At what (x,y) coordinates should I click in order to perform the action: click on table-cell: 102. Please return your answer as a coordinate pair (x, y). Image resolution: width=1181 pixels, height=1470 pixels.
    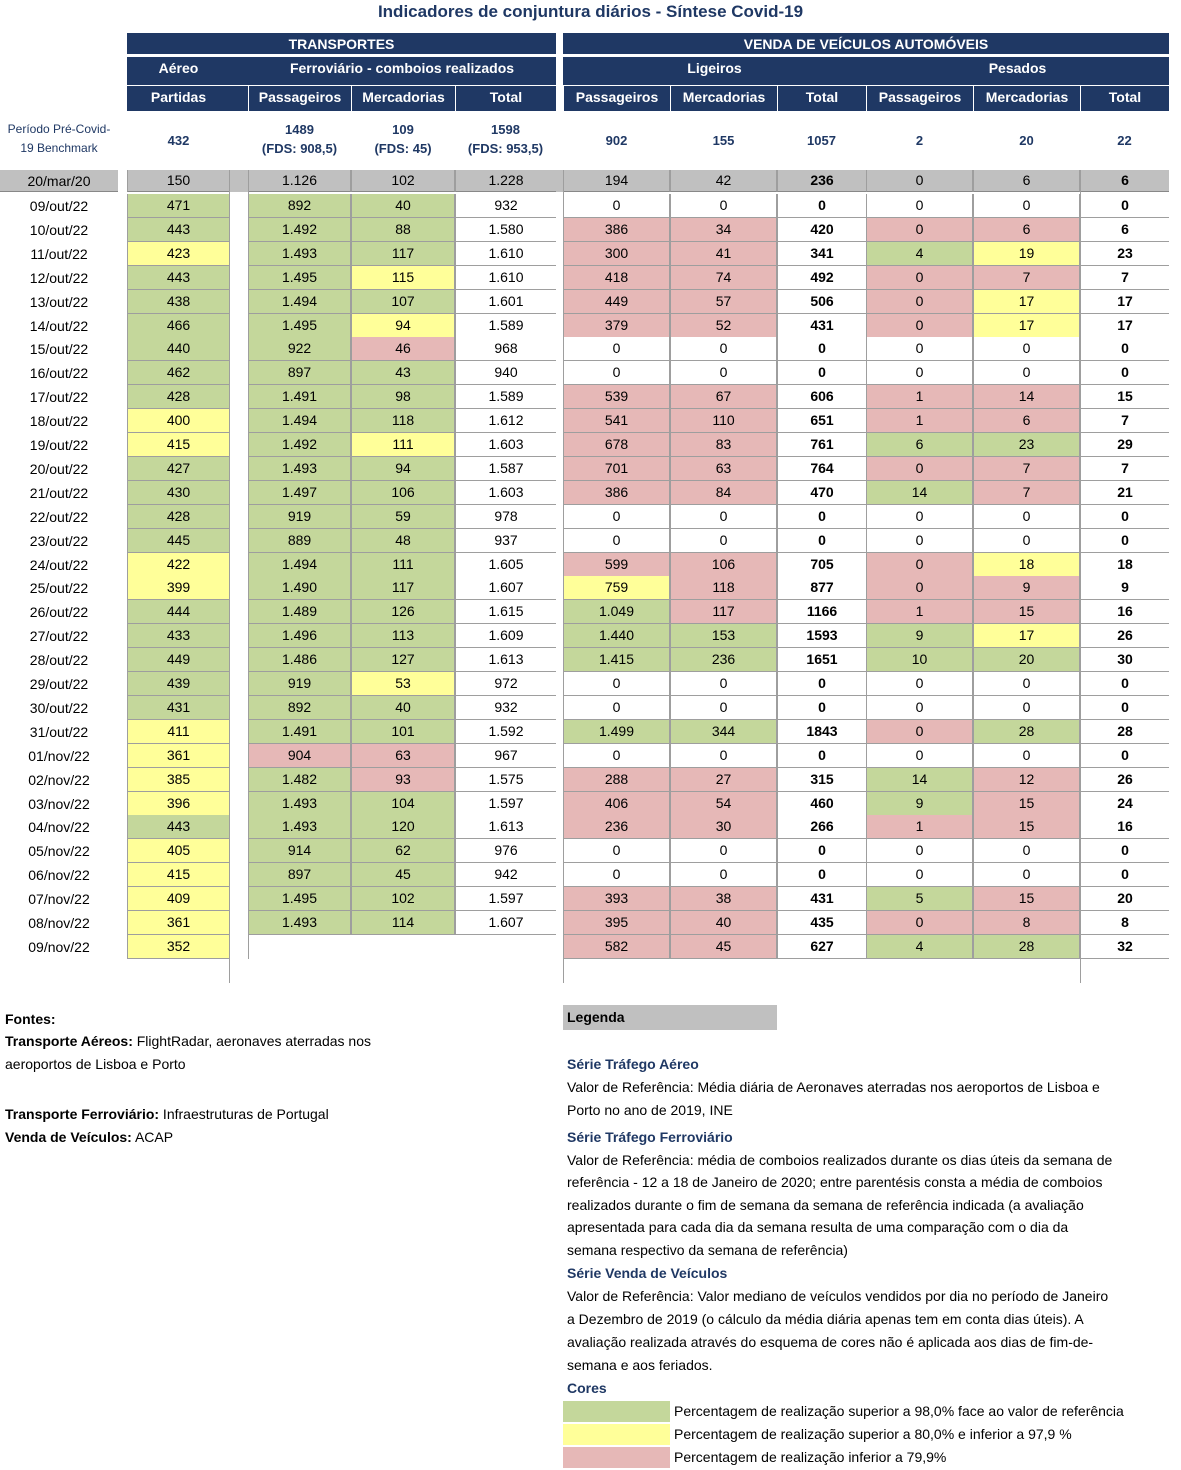
    Looking at the image, I should click on (403, 181).